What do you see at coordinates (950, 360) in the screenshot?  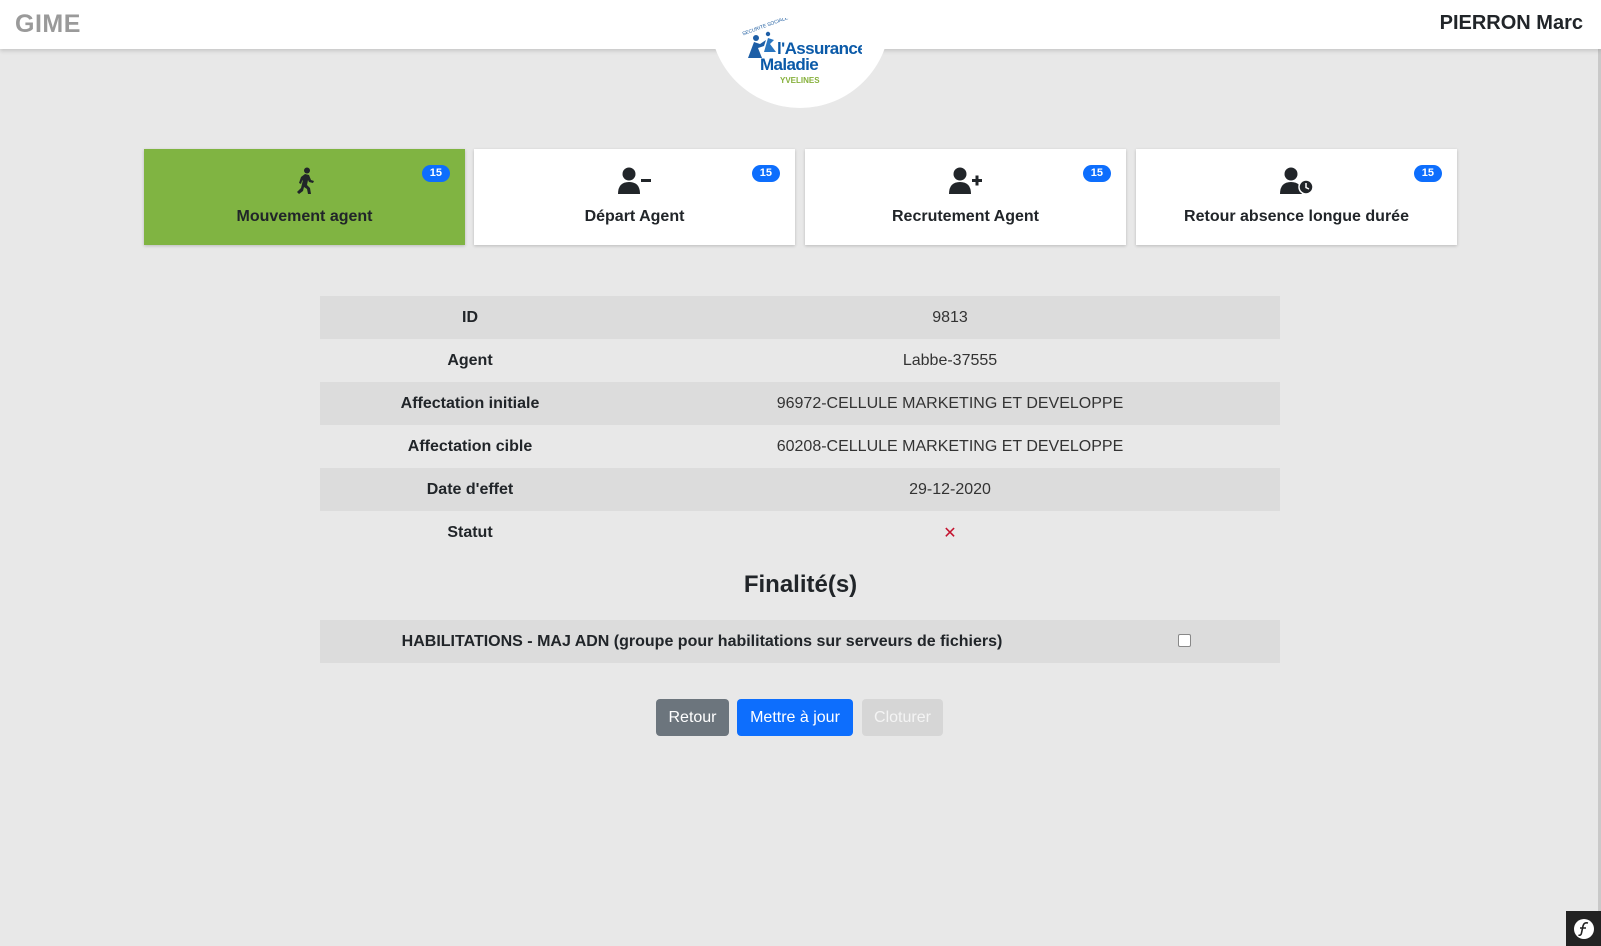 I see `detail-value: Labbe-37555` at bounding box center [950, 360].